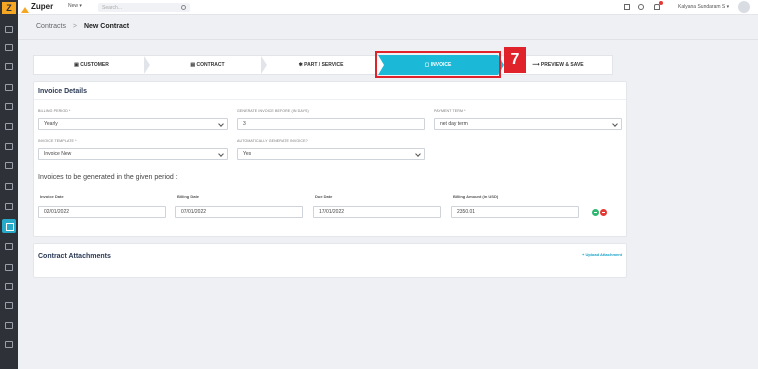 This screenshot has height=369, width=758. Describe the element at coordinates (330, 99) in the screenshot. I see `card-divider` at that location.